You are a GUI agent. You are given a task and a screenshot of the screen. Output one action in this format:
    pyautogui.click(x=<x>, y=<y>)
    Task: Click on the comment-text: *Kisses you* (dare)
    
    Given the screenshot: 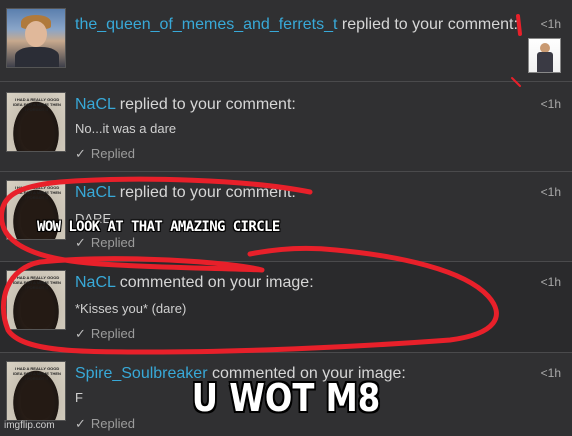 What is the action you would take?
    pyautogui.click(x=131, y=308)
    